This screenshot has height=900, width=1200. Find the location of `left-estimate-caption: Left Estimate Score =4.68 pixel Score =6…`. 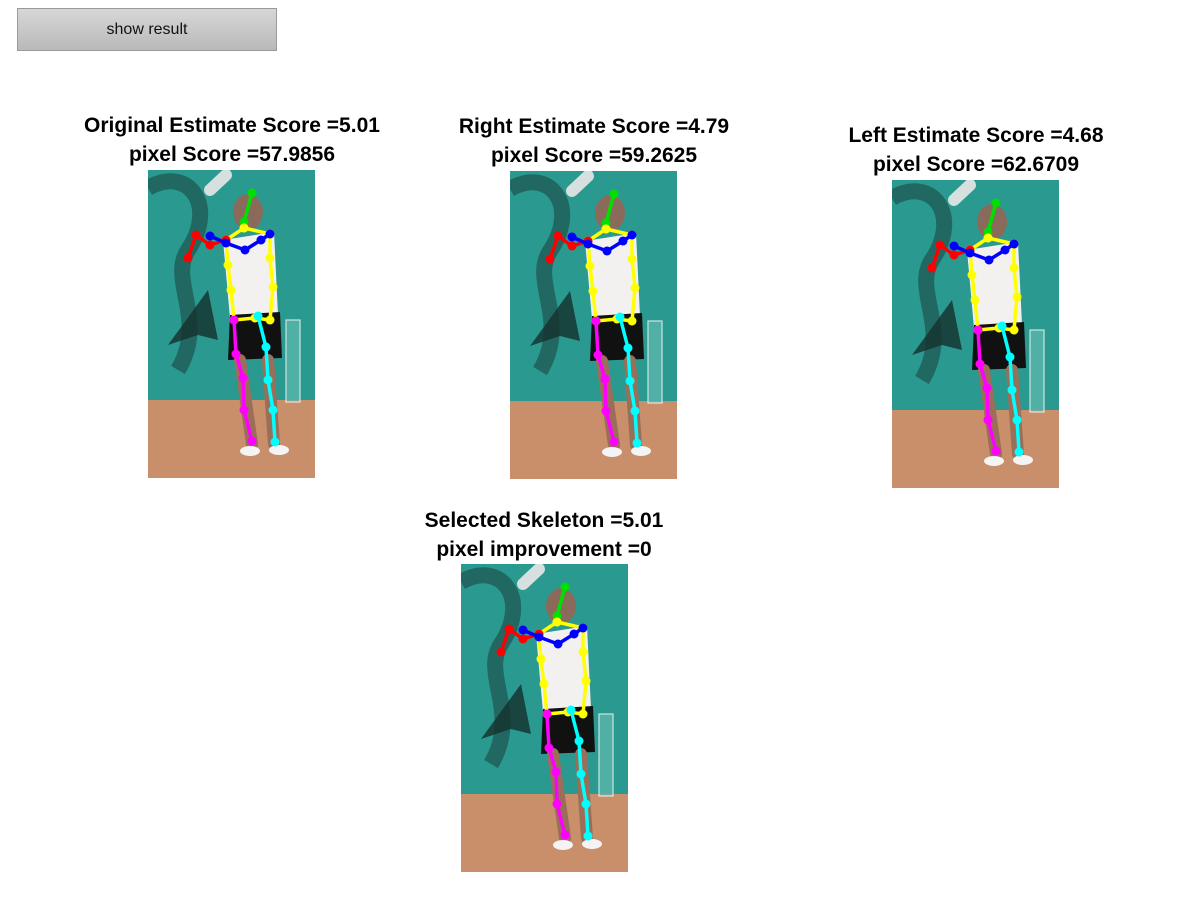

left-estimate-caption: Left Estimate Score =4.68 pixel Score =6… is located at coordinates (976, 150).